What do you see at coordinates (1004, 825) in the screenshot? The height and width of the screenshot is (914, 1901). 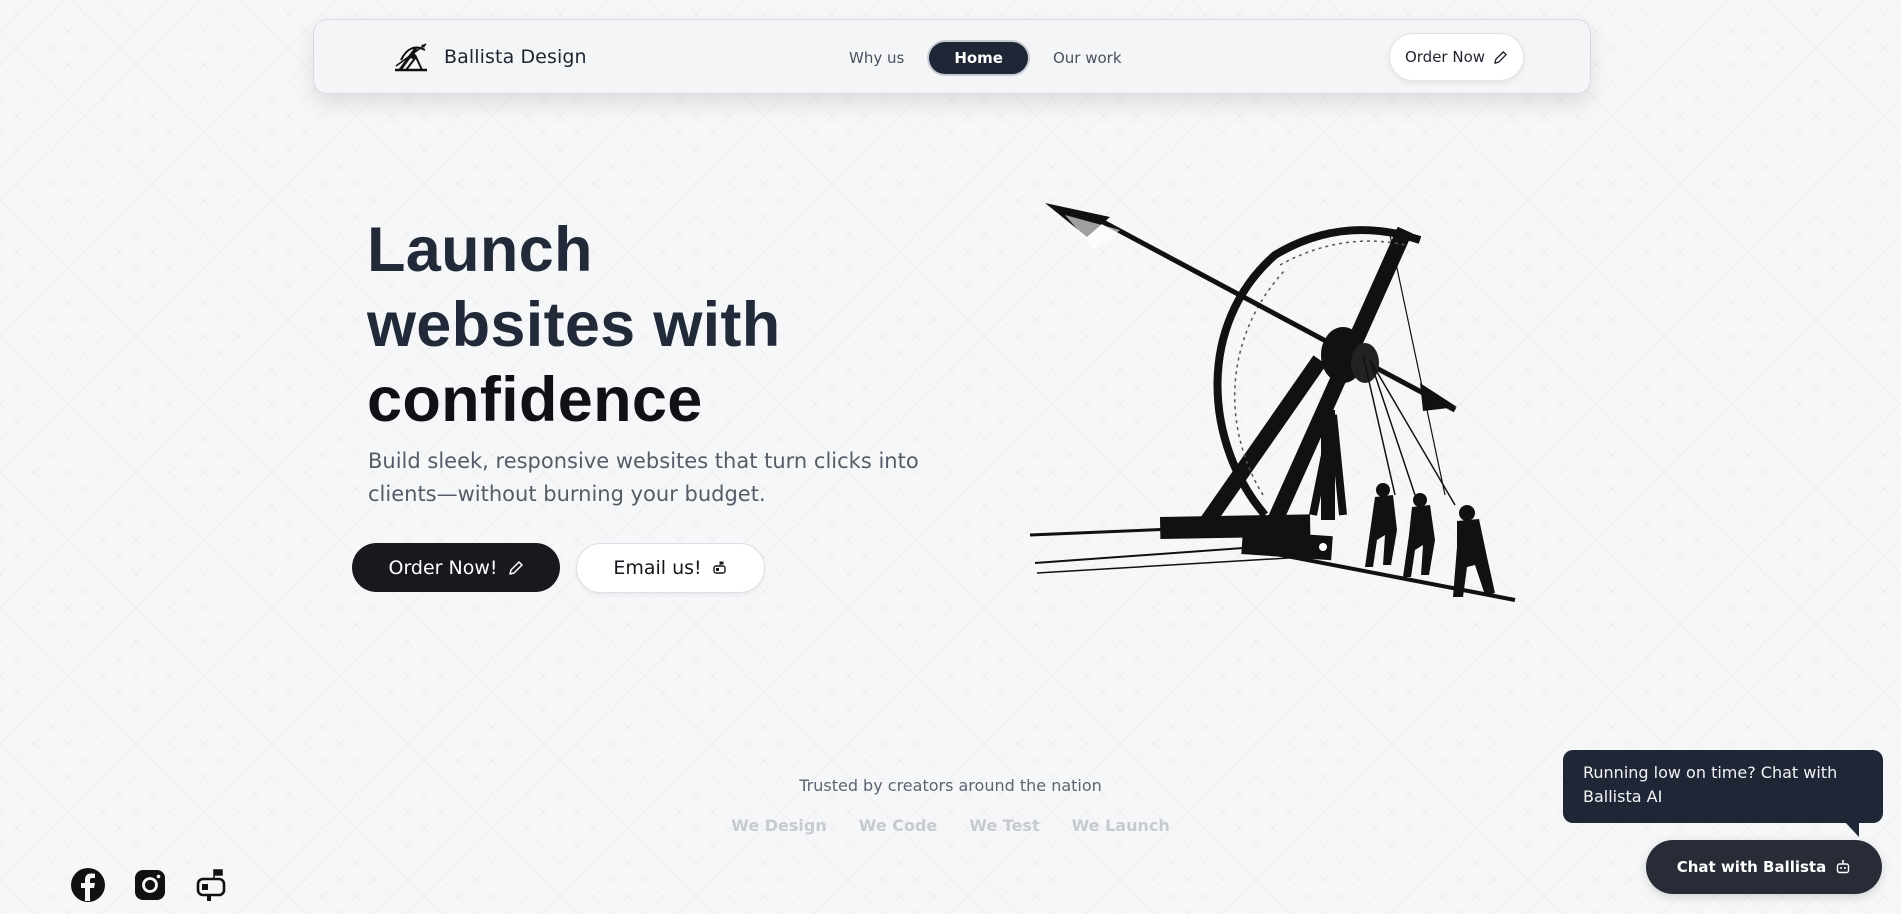 I see `trust-item-test: We Test` at bounding box center [1004, 825].